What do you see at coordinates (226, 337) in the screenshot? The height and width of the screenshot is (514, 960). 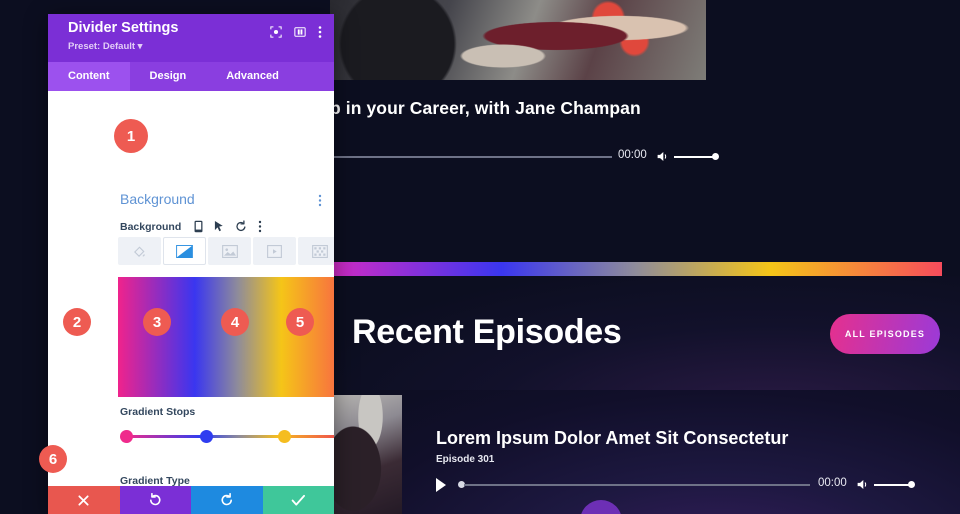 I see `gradient-preview` at bounding box center [226, 337].